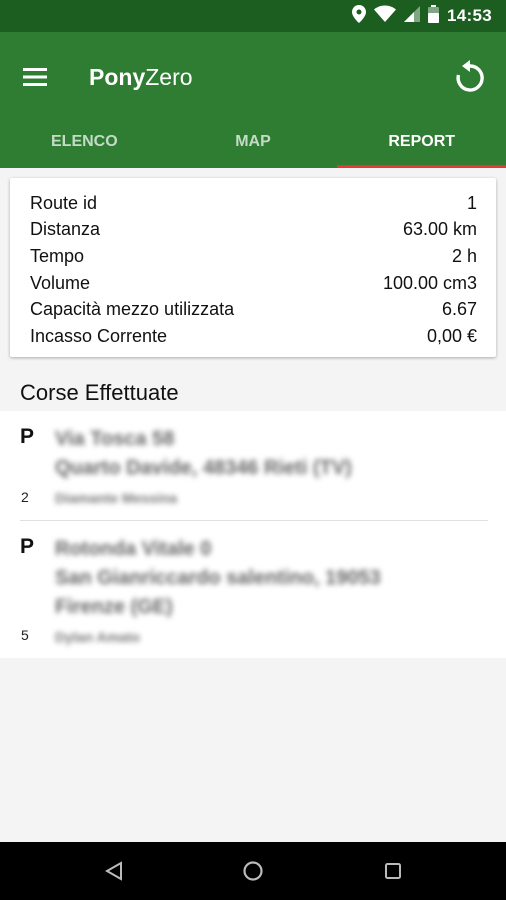 This screenshot has width=506, height=900. Describe the element at coordinates (471, 202) in the screenshot. I see `report-value: 1` at that location.